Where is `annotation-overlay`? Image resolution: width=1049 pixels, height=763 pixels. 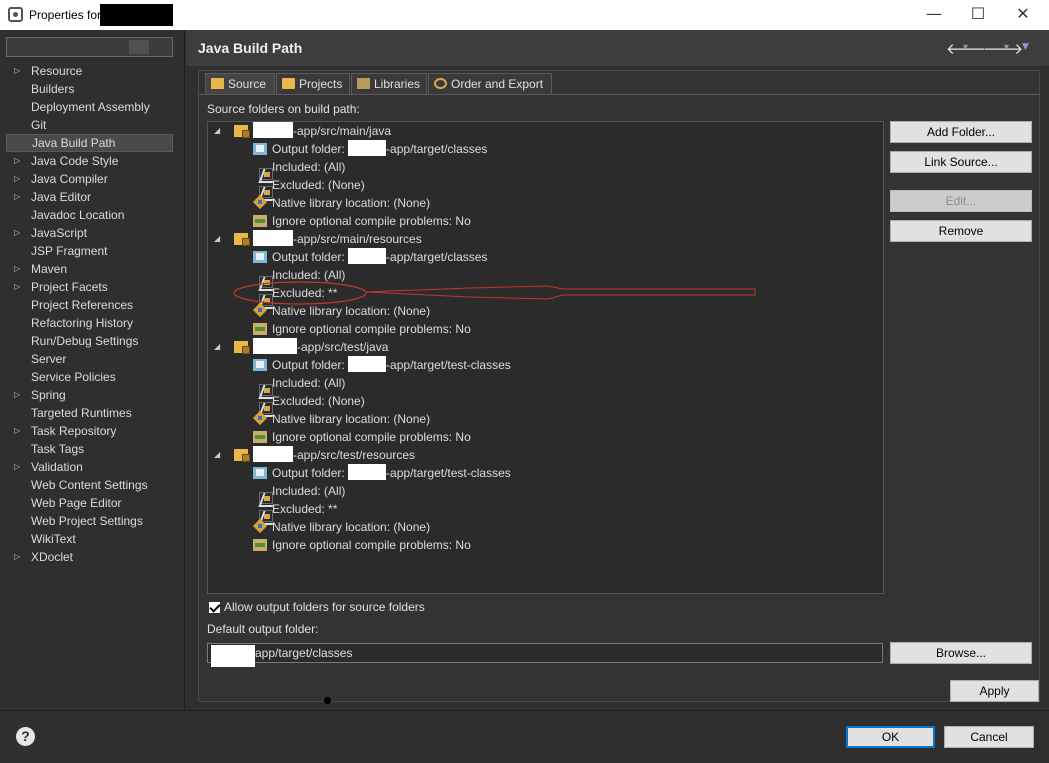
annotation-overlay is located at coordinates (494, 293).